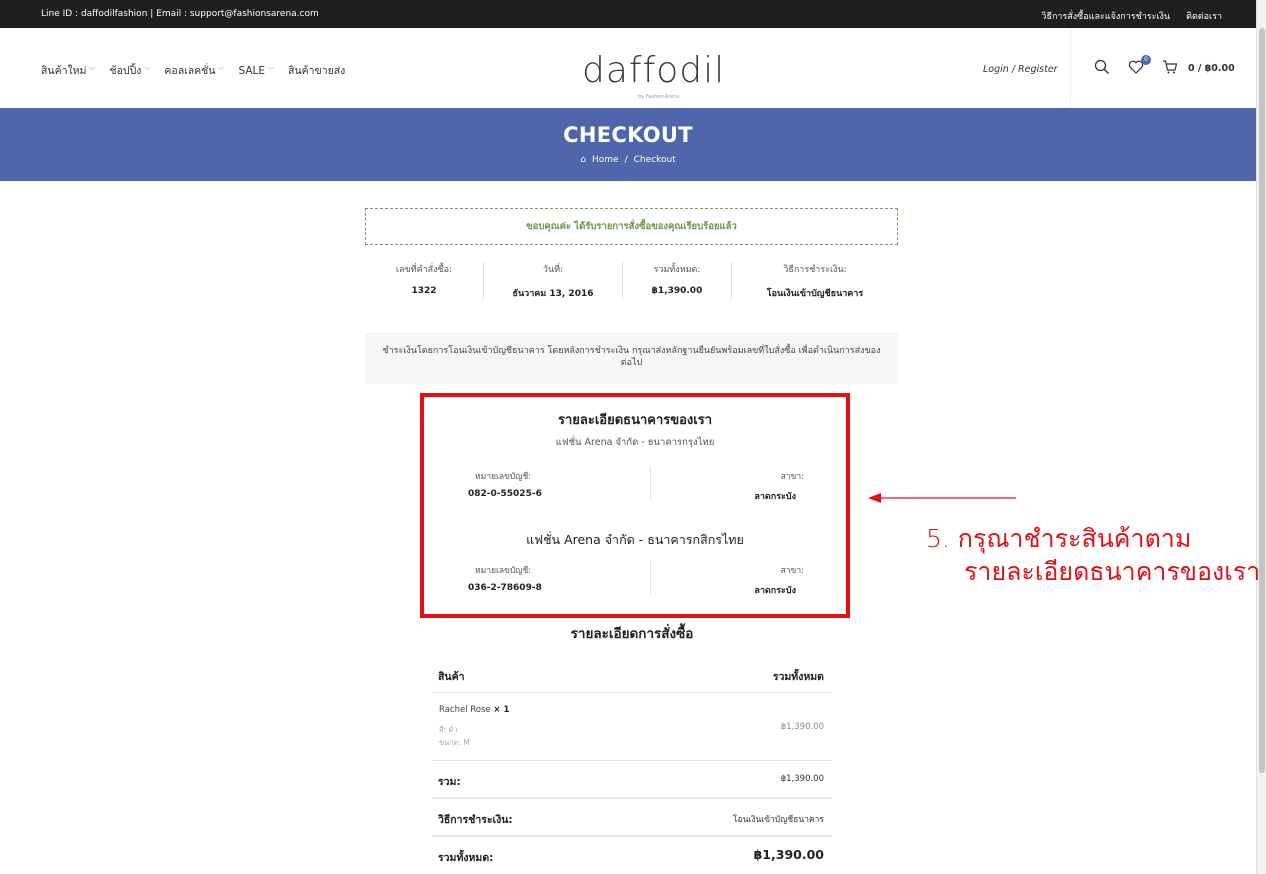  I want to click on nav-label: สินค้าขายส่ง, so click(317, 71).